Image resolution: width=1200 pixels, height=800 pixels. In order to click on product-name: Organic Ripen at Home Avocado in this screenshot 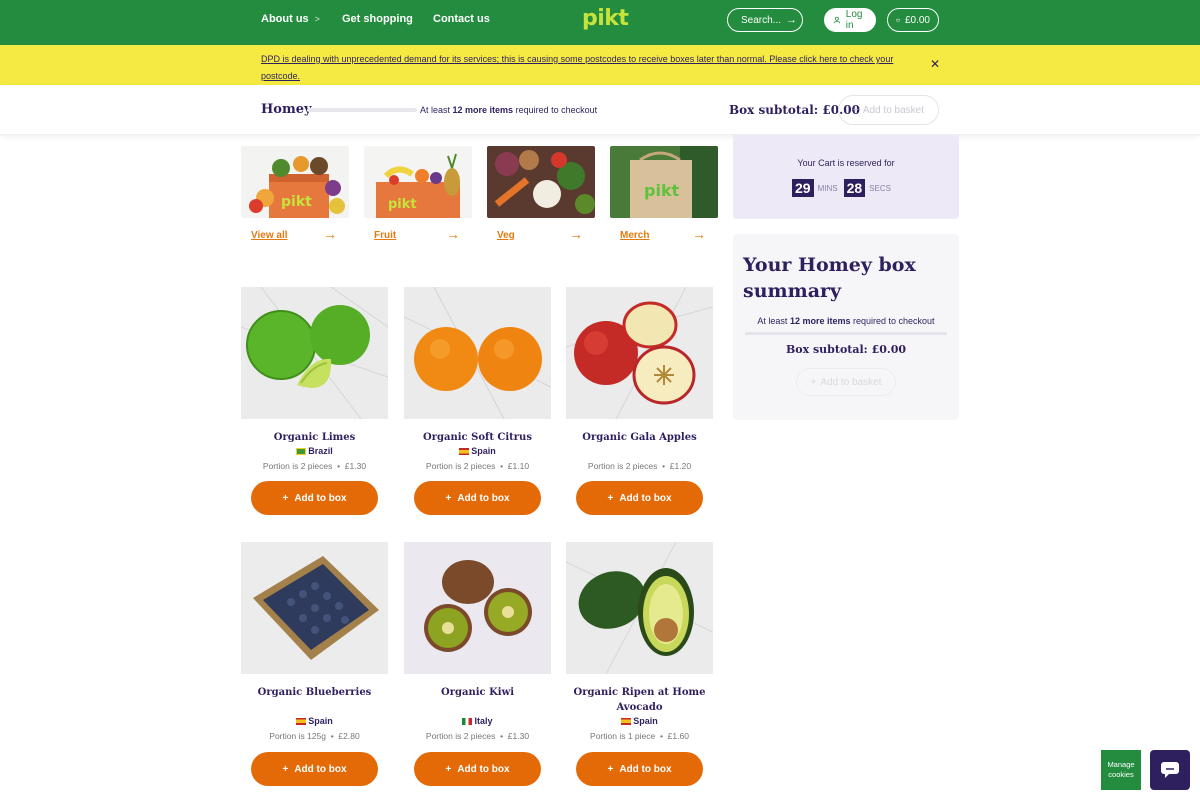, I will do `click(639, 700)`.